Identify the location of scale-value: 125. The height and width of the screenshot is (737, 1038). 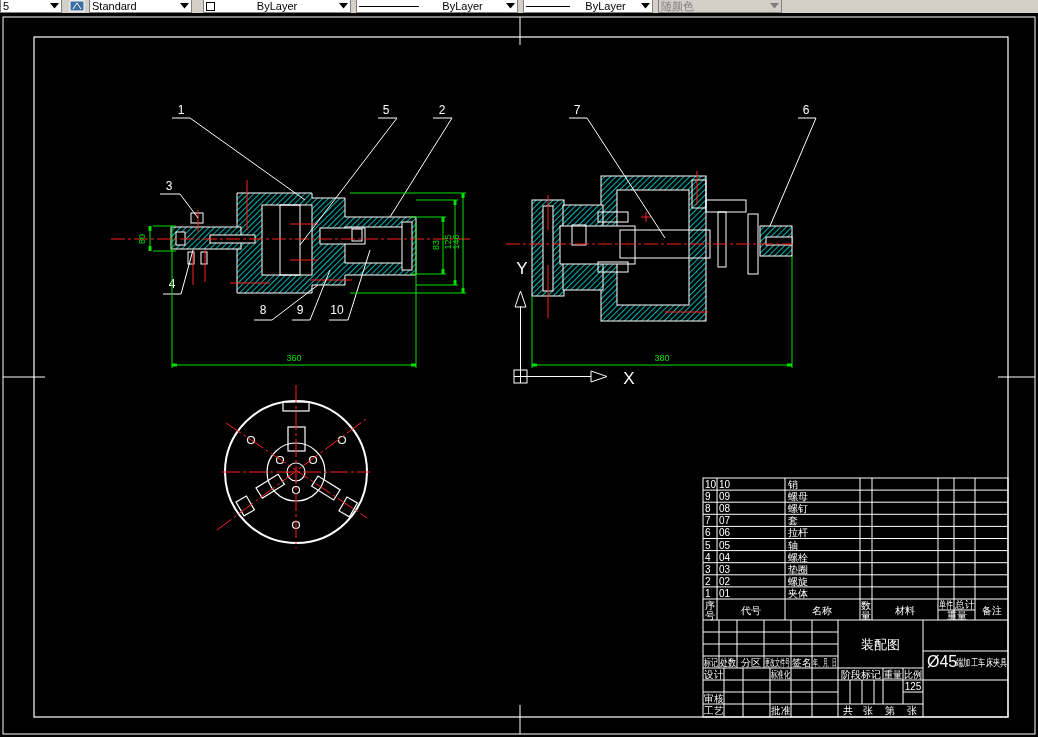
(913, 686).